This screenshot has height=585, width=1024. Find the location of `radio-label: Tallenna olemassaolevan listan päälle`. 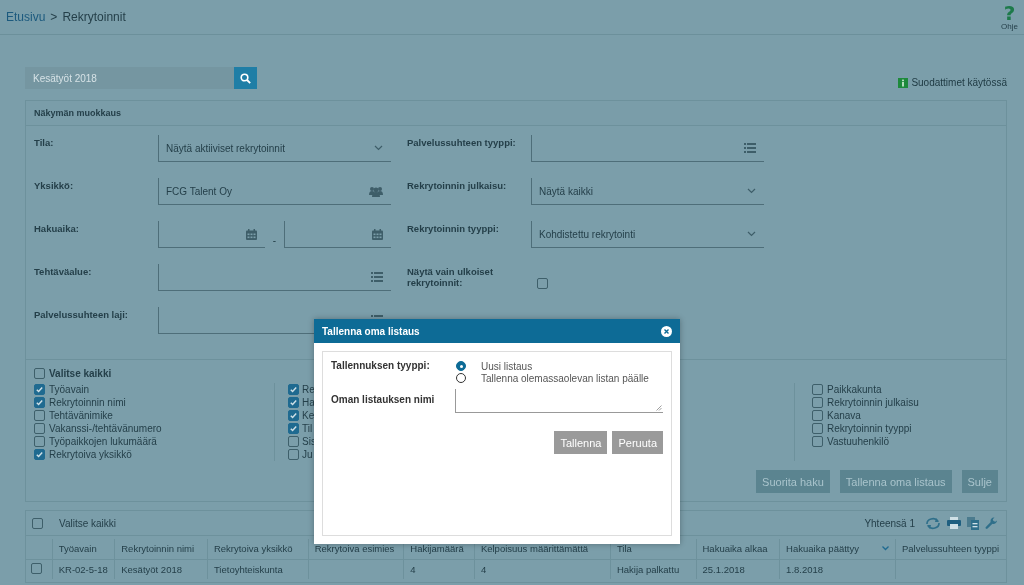

radio-label: Tallenna olemassaolevan listan päälle is located at coordinates (565, 378).